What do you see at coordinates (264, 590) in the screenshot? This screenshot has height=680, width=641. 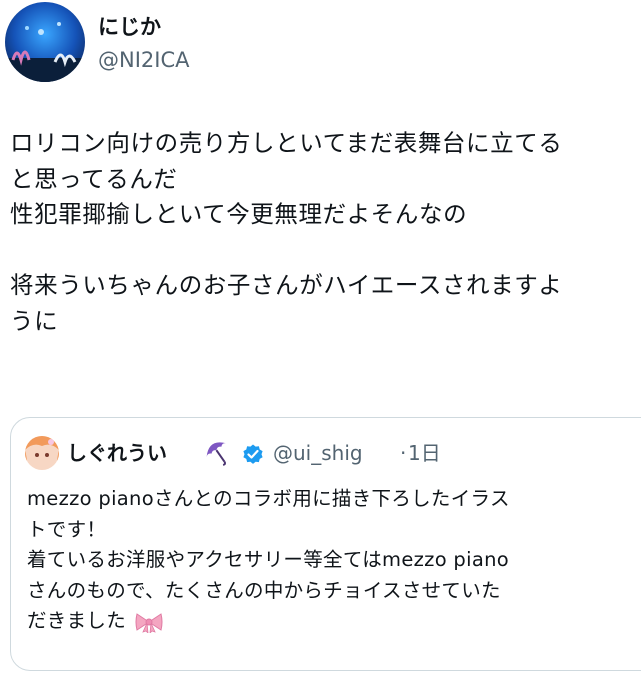 I see `quoted-text-line: さんのもので、たくさんの中からチョイスさせていた` at bounding box center [264, 590].